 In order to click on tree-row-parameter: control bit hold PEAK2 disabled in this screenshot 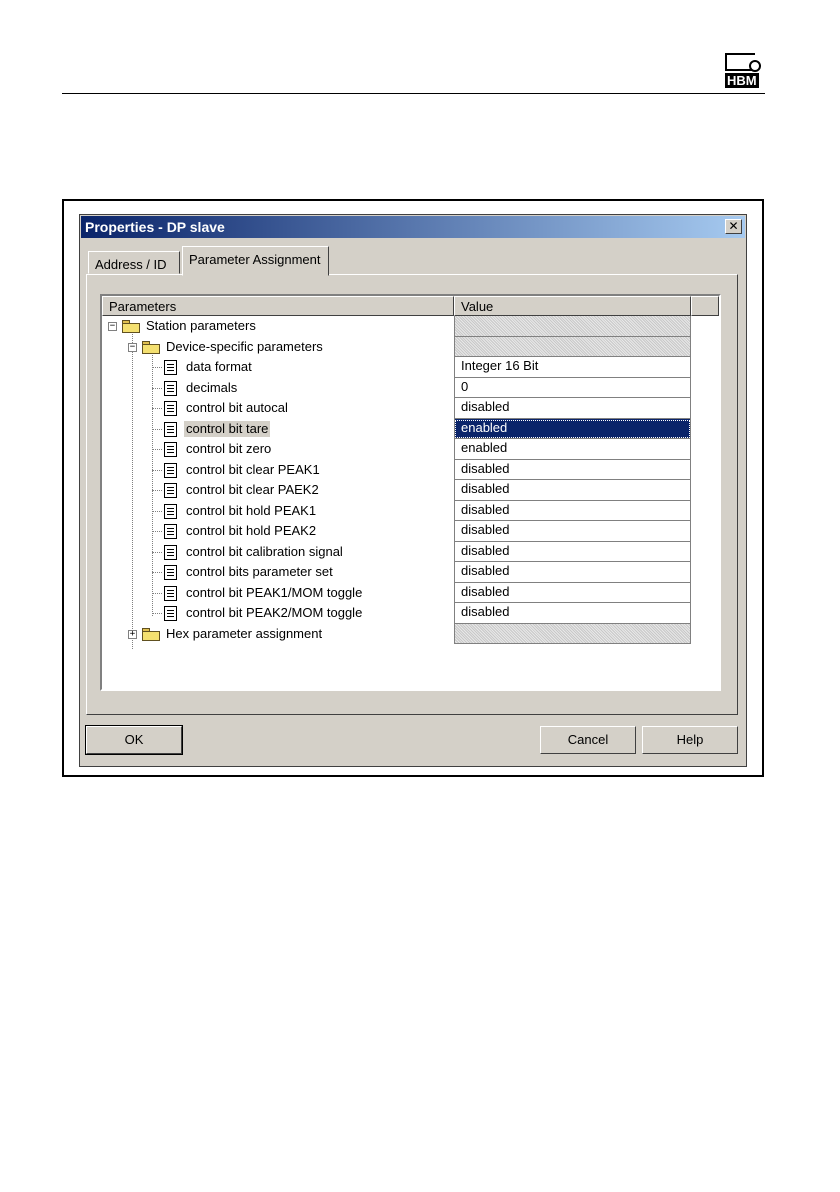, I will do `click(396, 531)`.